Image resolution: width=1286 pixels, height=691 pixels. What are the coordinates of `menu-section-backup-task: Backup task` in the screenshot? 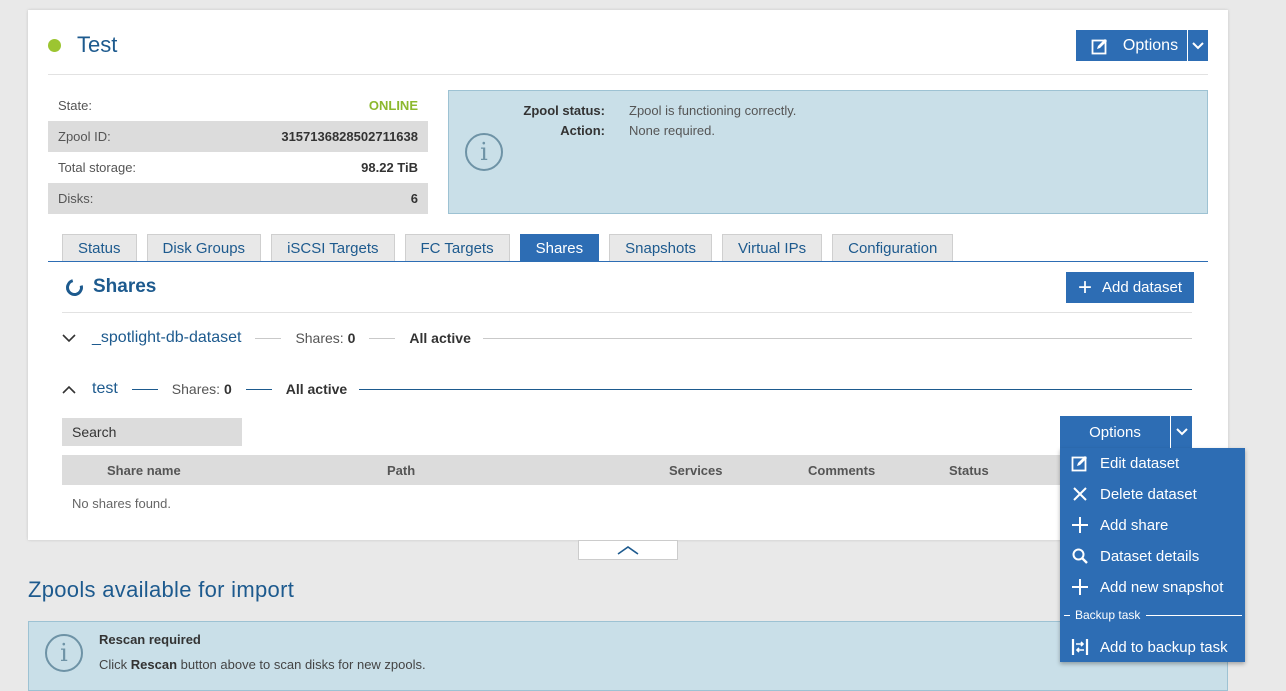 It's located at (1153, 615).